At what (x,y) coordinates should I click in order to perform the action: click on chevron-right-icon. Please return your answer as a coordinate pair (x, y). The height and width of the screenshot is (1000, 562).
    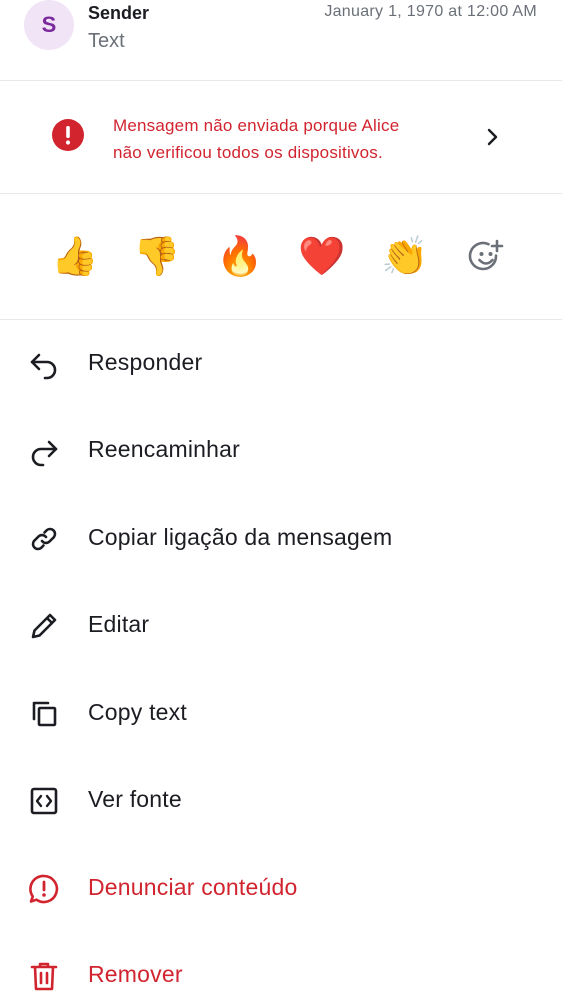
    Looking at the image, I should click on (492, 137).